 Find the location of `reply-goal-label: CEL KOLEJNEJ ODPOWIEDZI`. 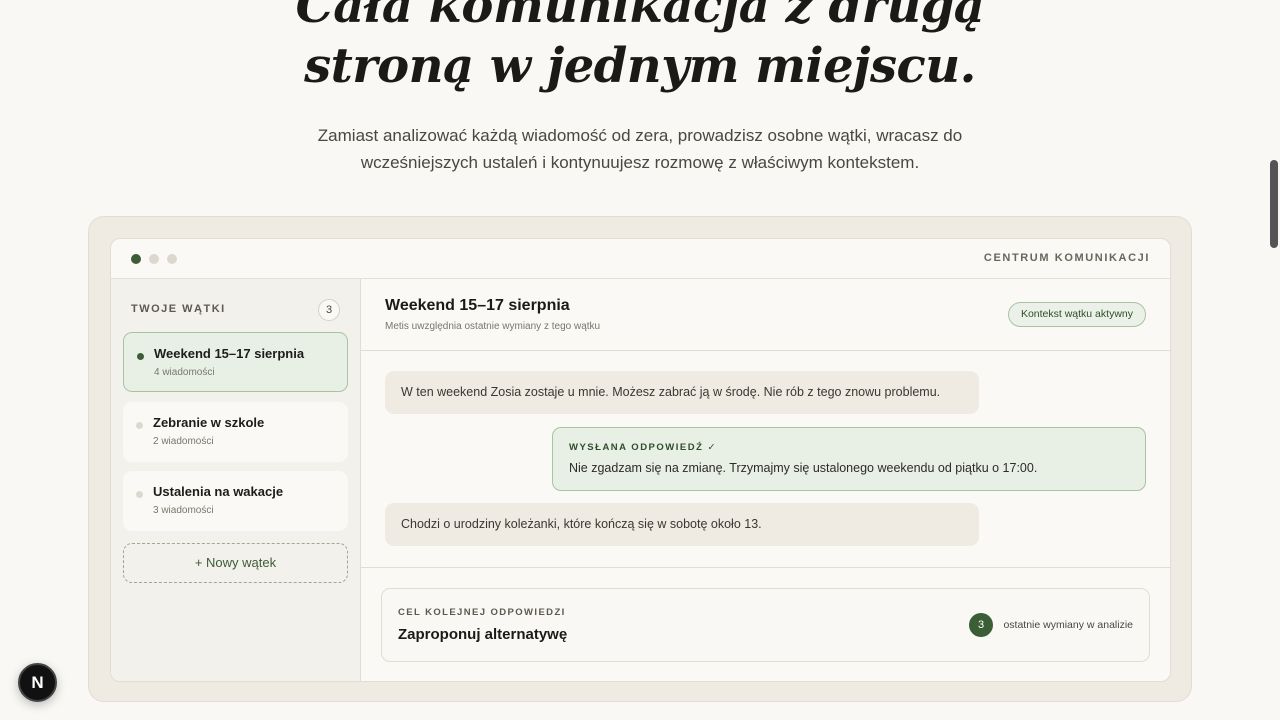

reply-goal-label: CEL KOLEJNEJ ODPOWIEDZI is located at coordinates (482, 612).